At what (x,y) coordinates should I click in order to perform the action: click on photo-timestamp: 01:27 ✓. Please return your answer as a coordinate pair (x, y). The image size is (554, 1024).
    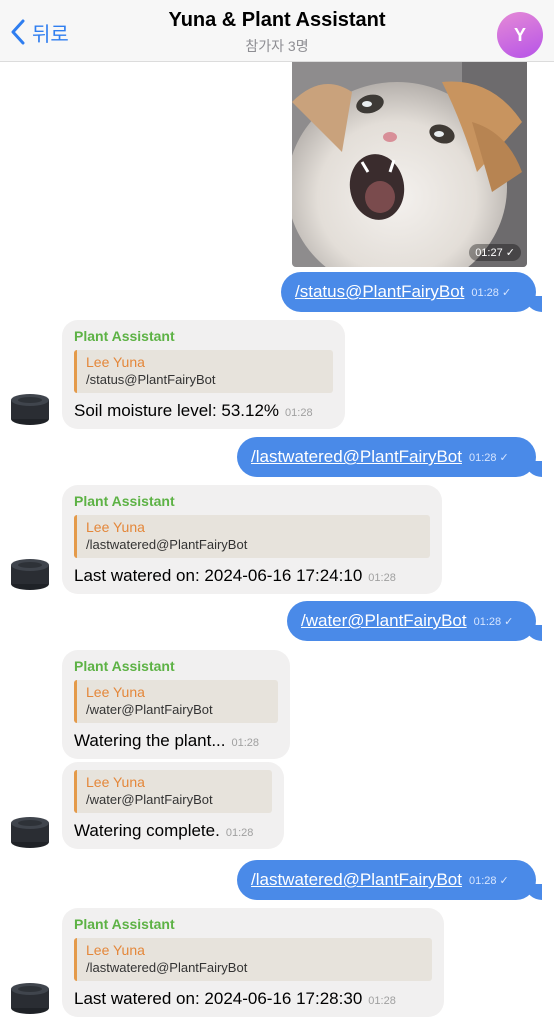
    Looking at the image, I should click on (495, 252).